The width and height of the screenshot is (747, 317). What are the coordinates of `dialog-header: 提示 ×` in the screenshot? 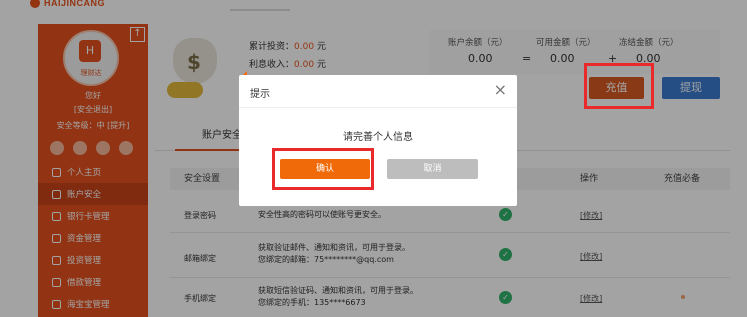 It's located at (378, 91).